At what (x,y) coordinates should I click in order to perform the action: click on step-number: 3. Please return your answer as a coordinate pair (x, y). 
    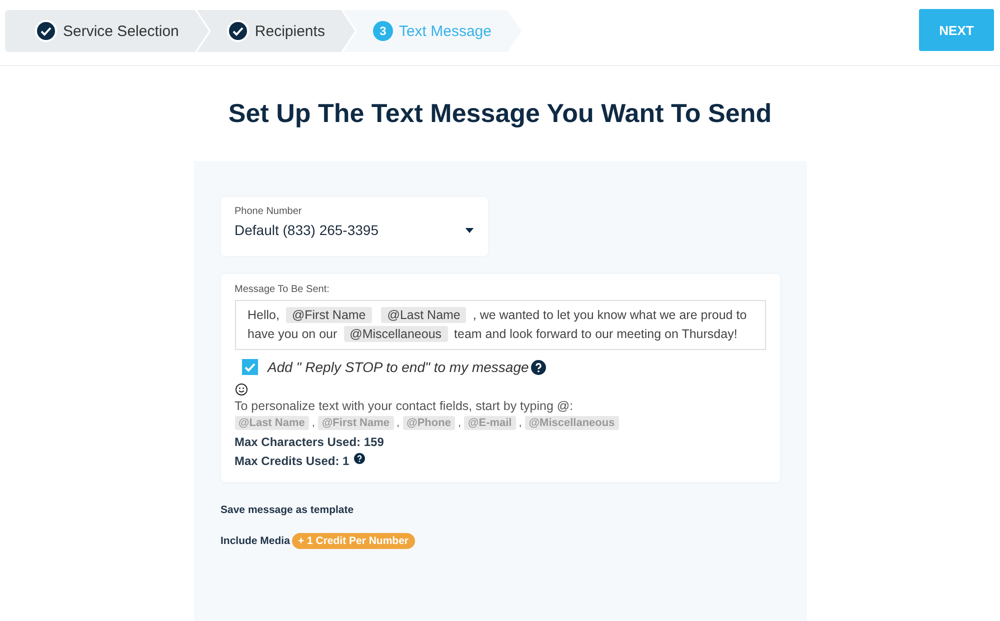
    Looking at the image, I should click on (382, 31).